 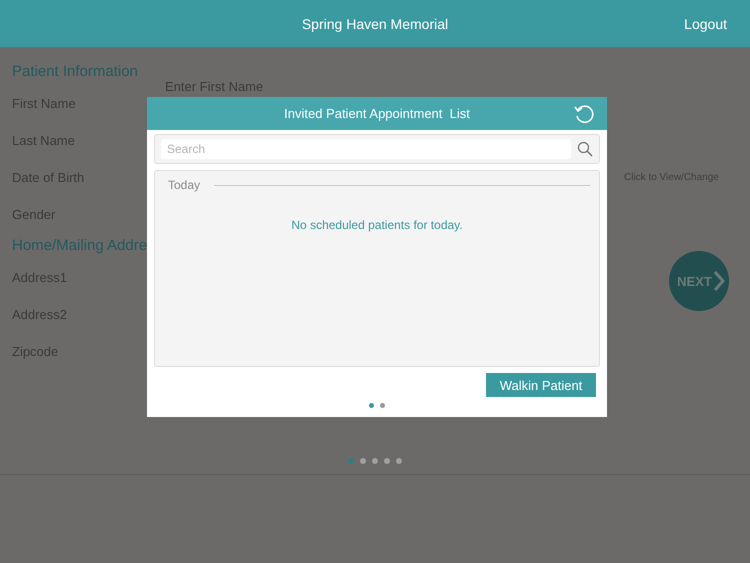 What do you see at coordinates (718, 281) in the screenshot?
I see `chevron-icon` at bounding box center [718, 281].